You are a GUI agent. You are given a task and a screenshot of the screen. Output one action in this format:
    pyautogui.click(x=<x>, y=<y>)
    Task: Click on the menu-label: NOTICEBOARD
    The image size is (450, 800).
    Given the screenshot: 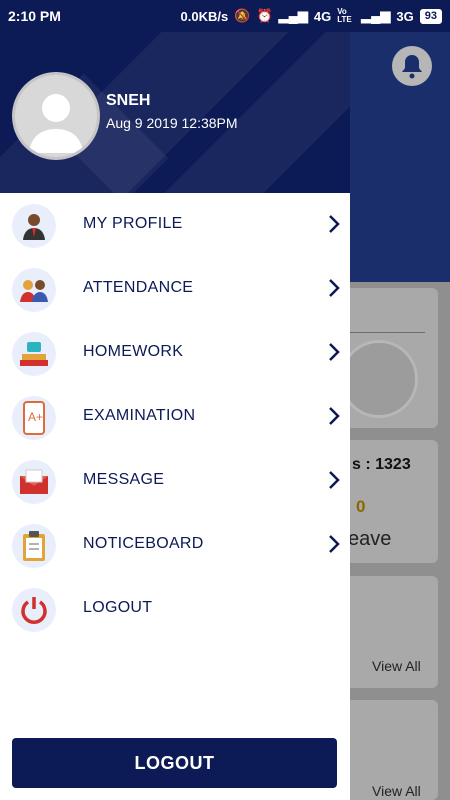 What is the action you would take?
    pyautogui.click(x=143, y=543)
    